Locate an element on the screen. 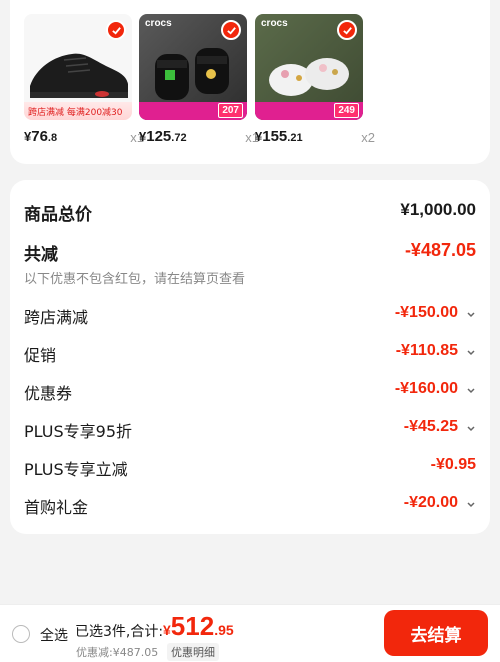 The image size is (500, 662). discount-label: 优惠券 is located at coordinates (48, 393).